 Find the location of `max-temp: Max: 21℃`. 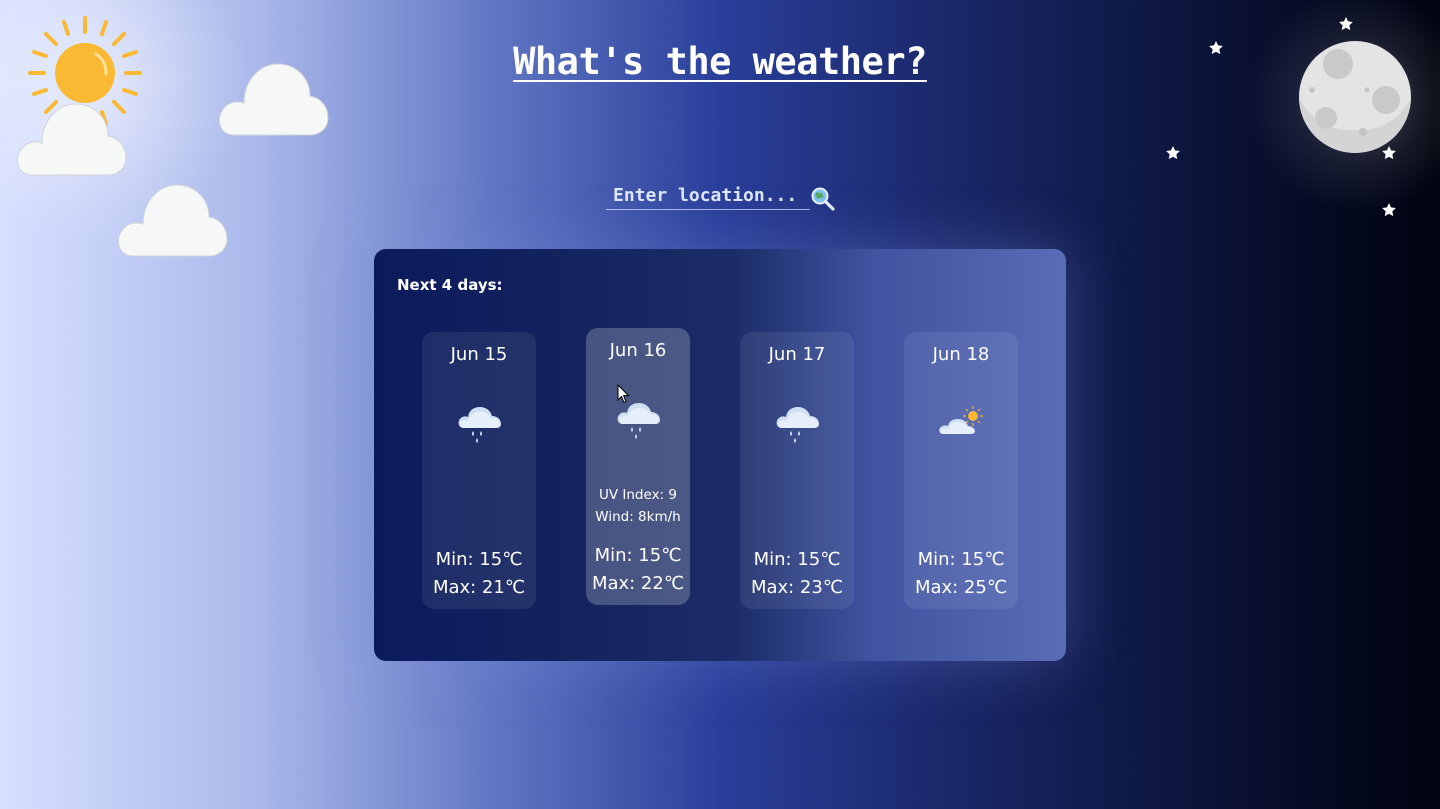

max-temp: Max: 21℃ is located at coordinates (479, 587).